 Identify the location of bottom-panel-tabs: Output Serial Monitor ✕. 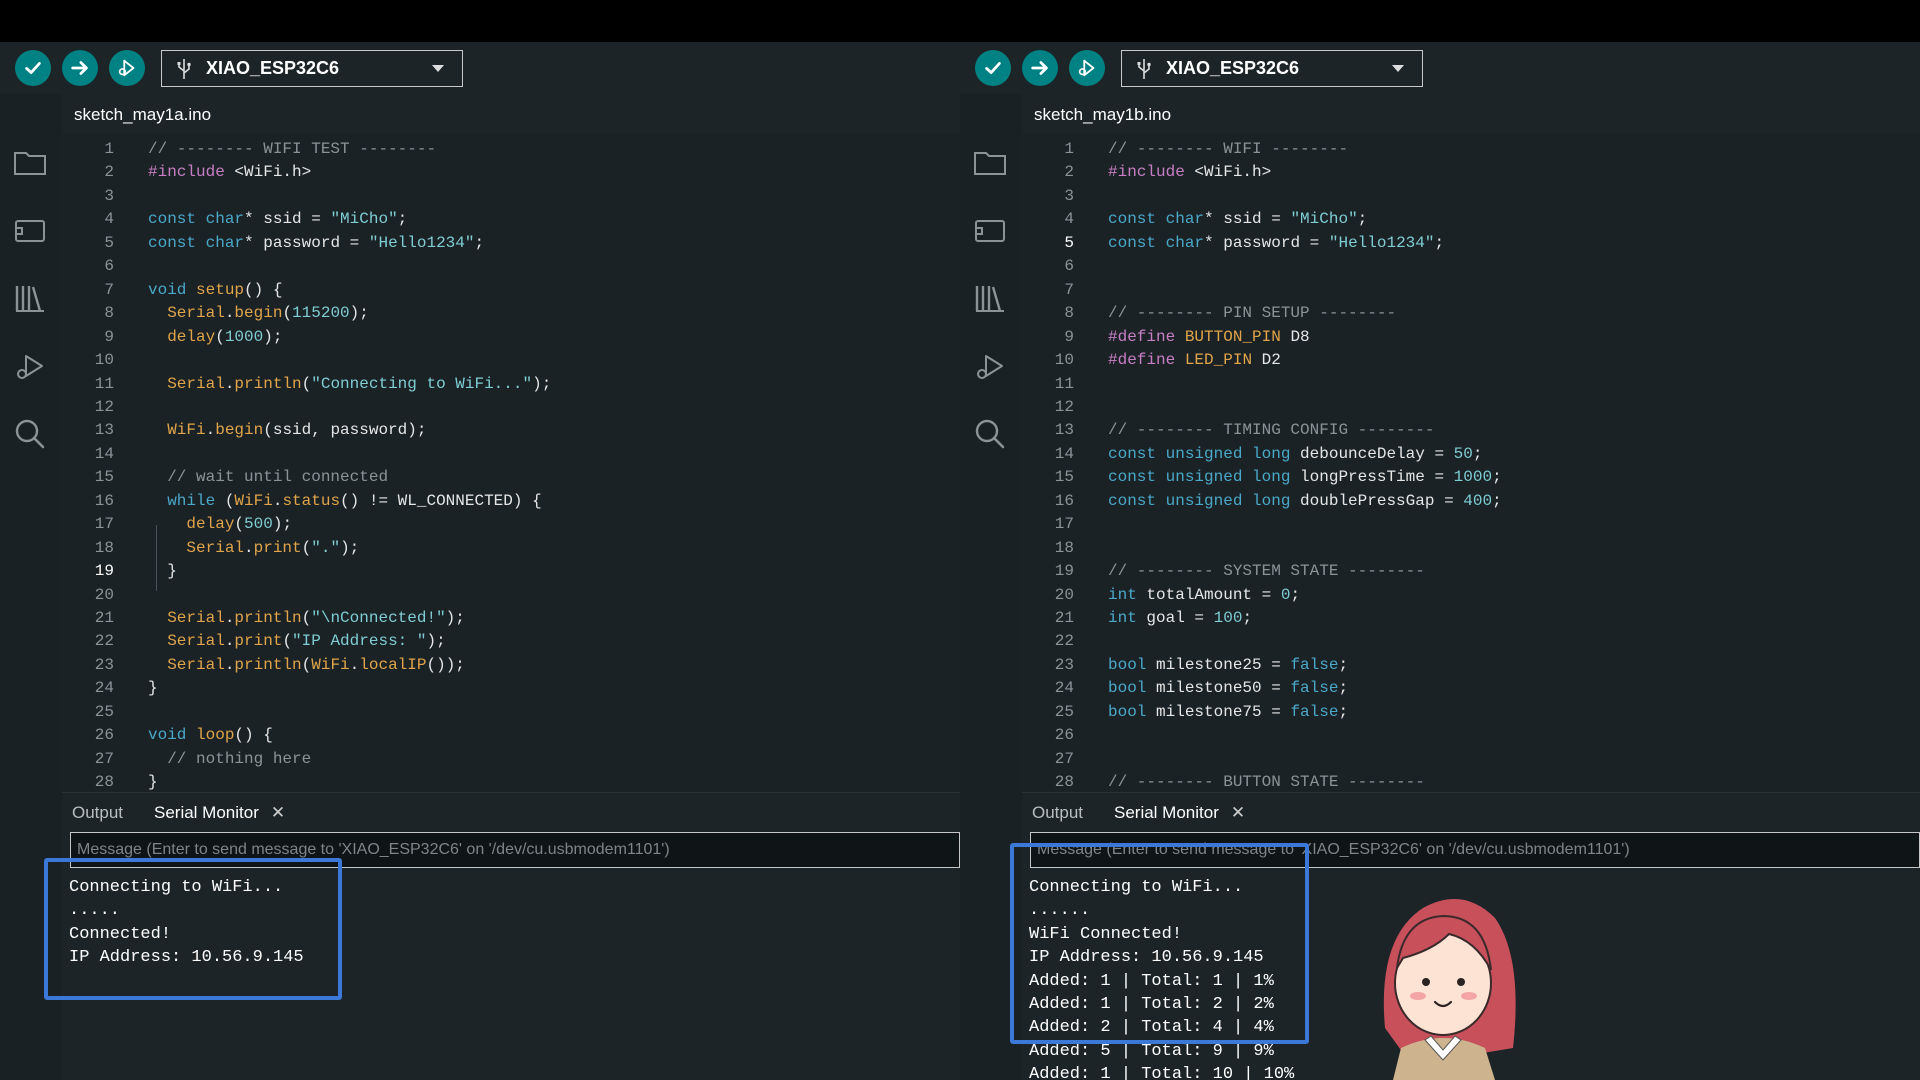
(511, 812).